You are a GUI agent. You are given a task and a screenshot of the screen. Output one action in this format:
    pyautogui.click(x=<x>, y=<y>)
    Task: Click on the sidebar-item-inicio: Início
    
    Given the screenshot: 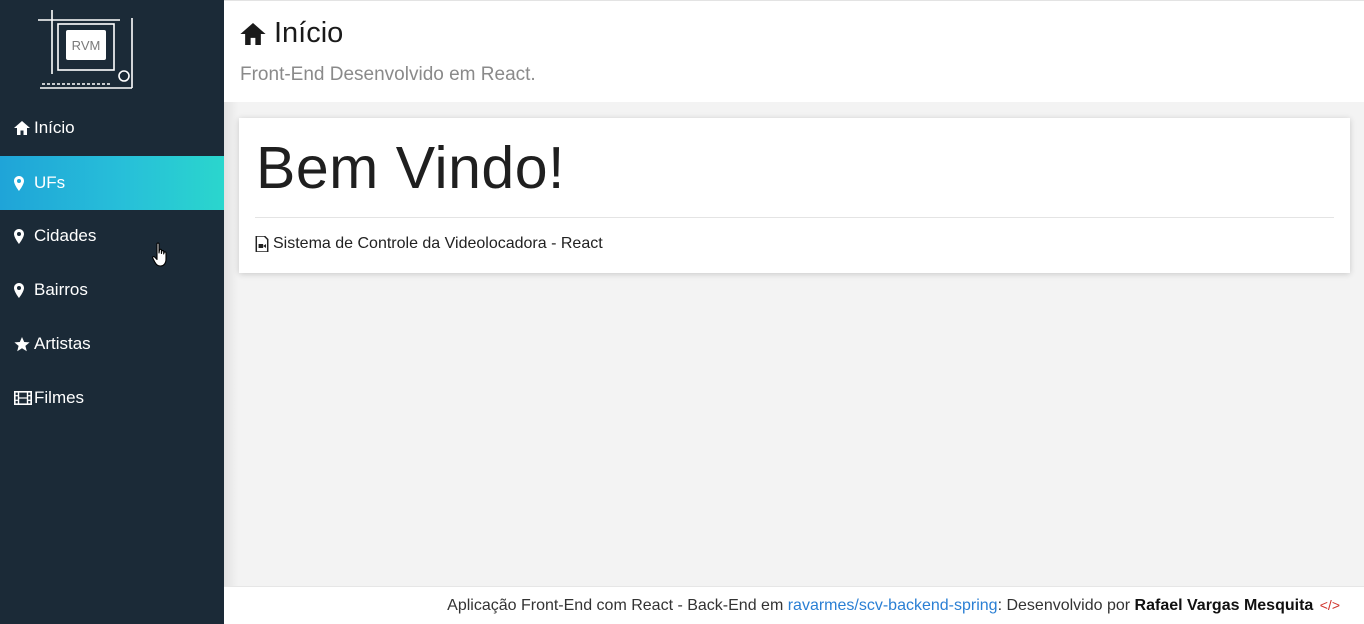 What is the action you would take?
    pyautogui.click(x=112, y=128)
    